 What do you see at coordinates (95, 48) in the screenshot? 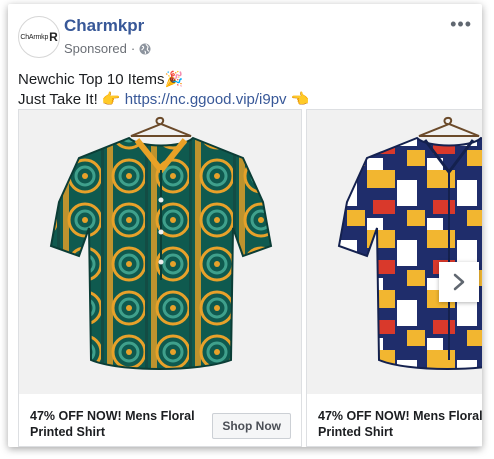
I see `sponsored-text: Sponsored` at bounding box center [95, 48].